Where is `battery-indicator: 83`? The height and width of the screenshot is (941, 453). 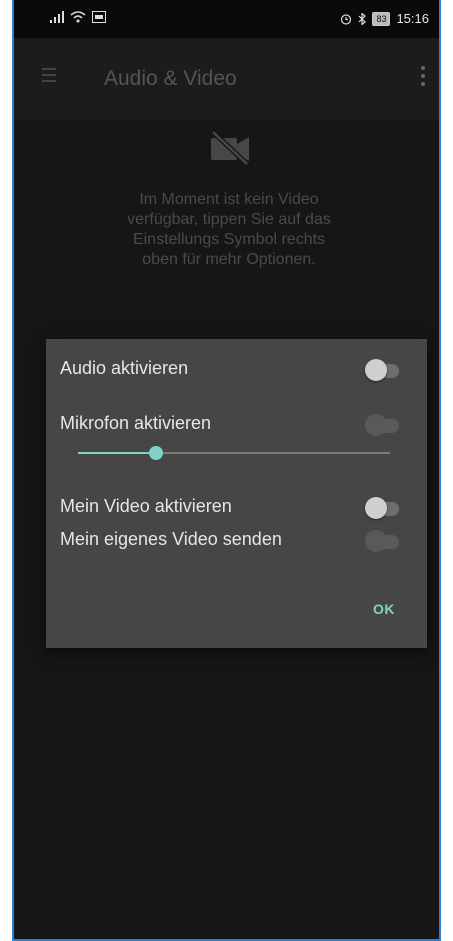 battery-indicator: 83 is located at coordinates (381, 18).